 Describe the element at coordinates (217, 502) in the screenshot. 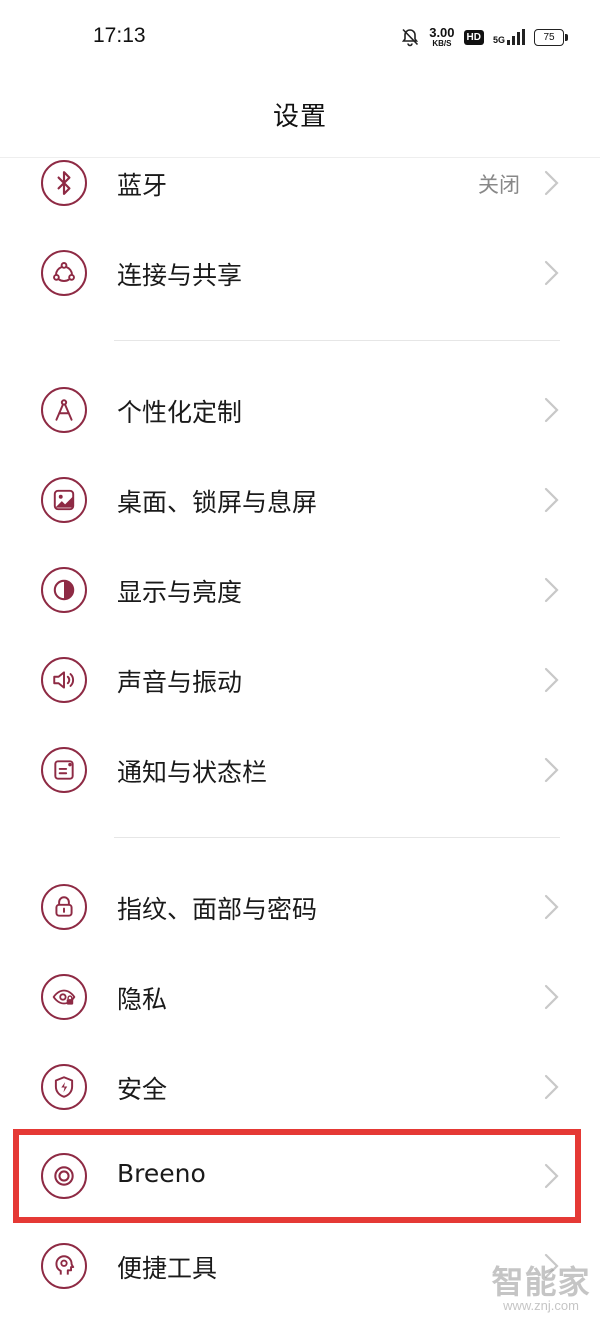

I see `settings-item-label: 桌面、锁屏与息屏` at that location.